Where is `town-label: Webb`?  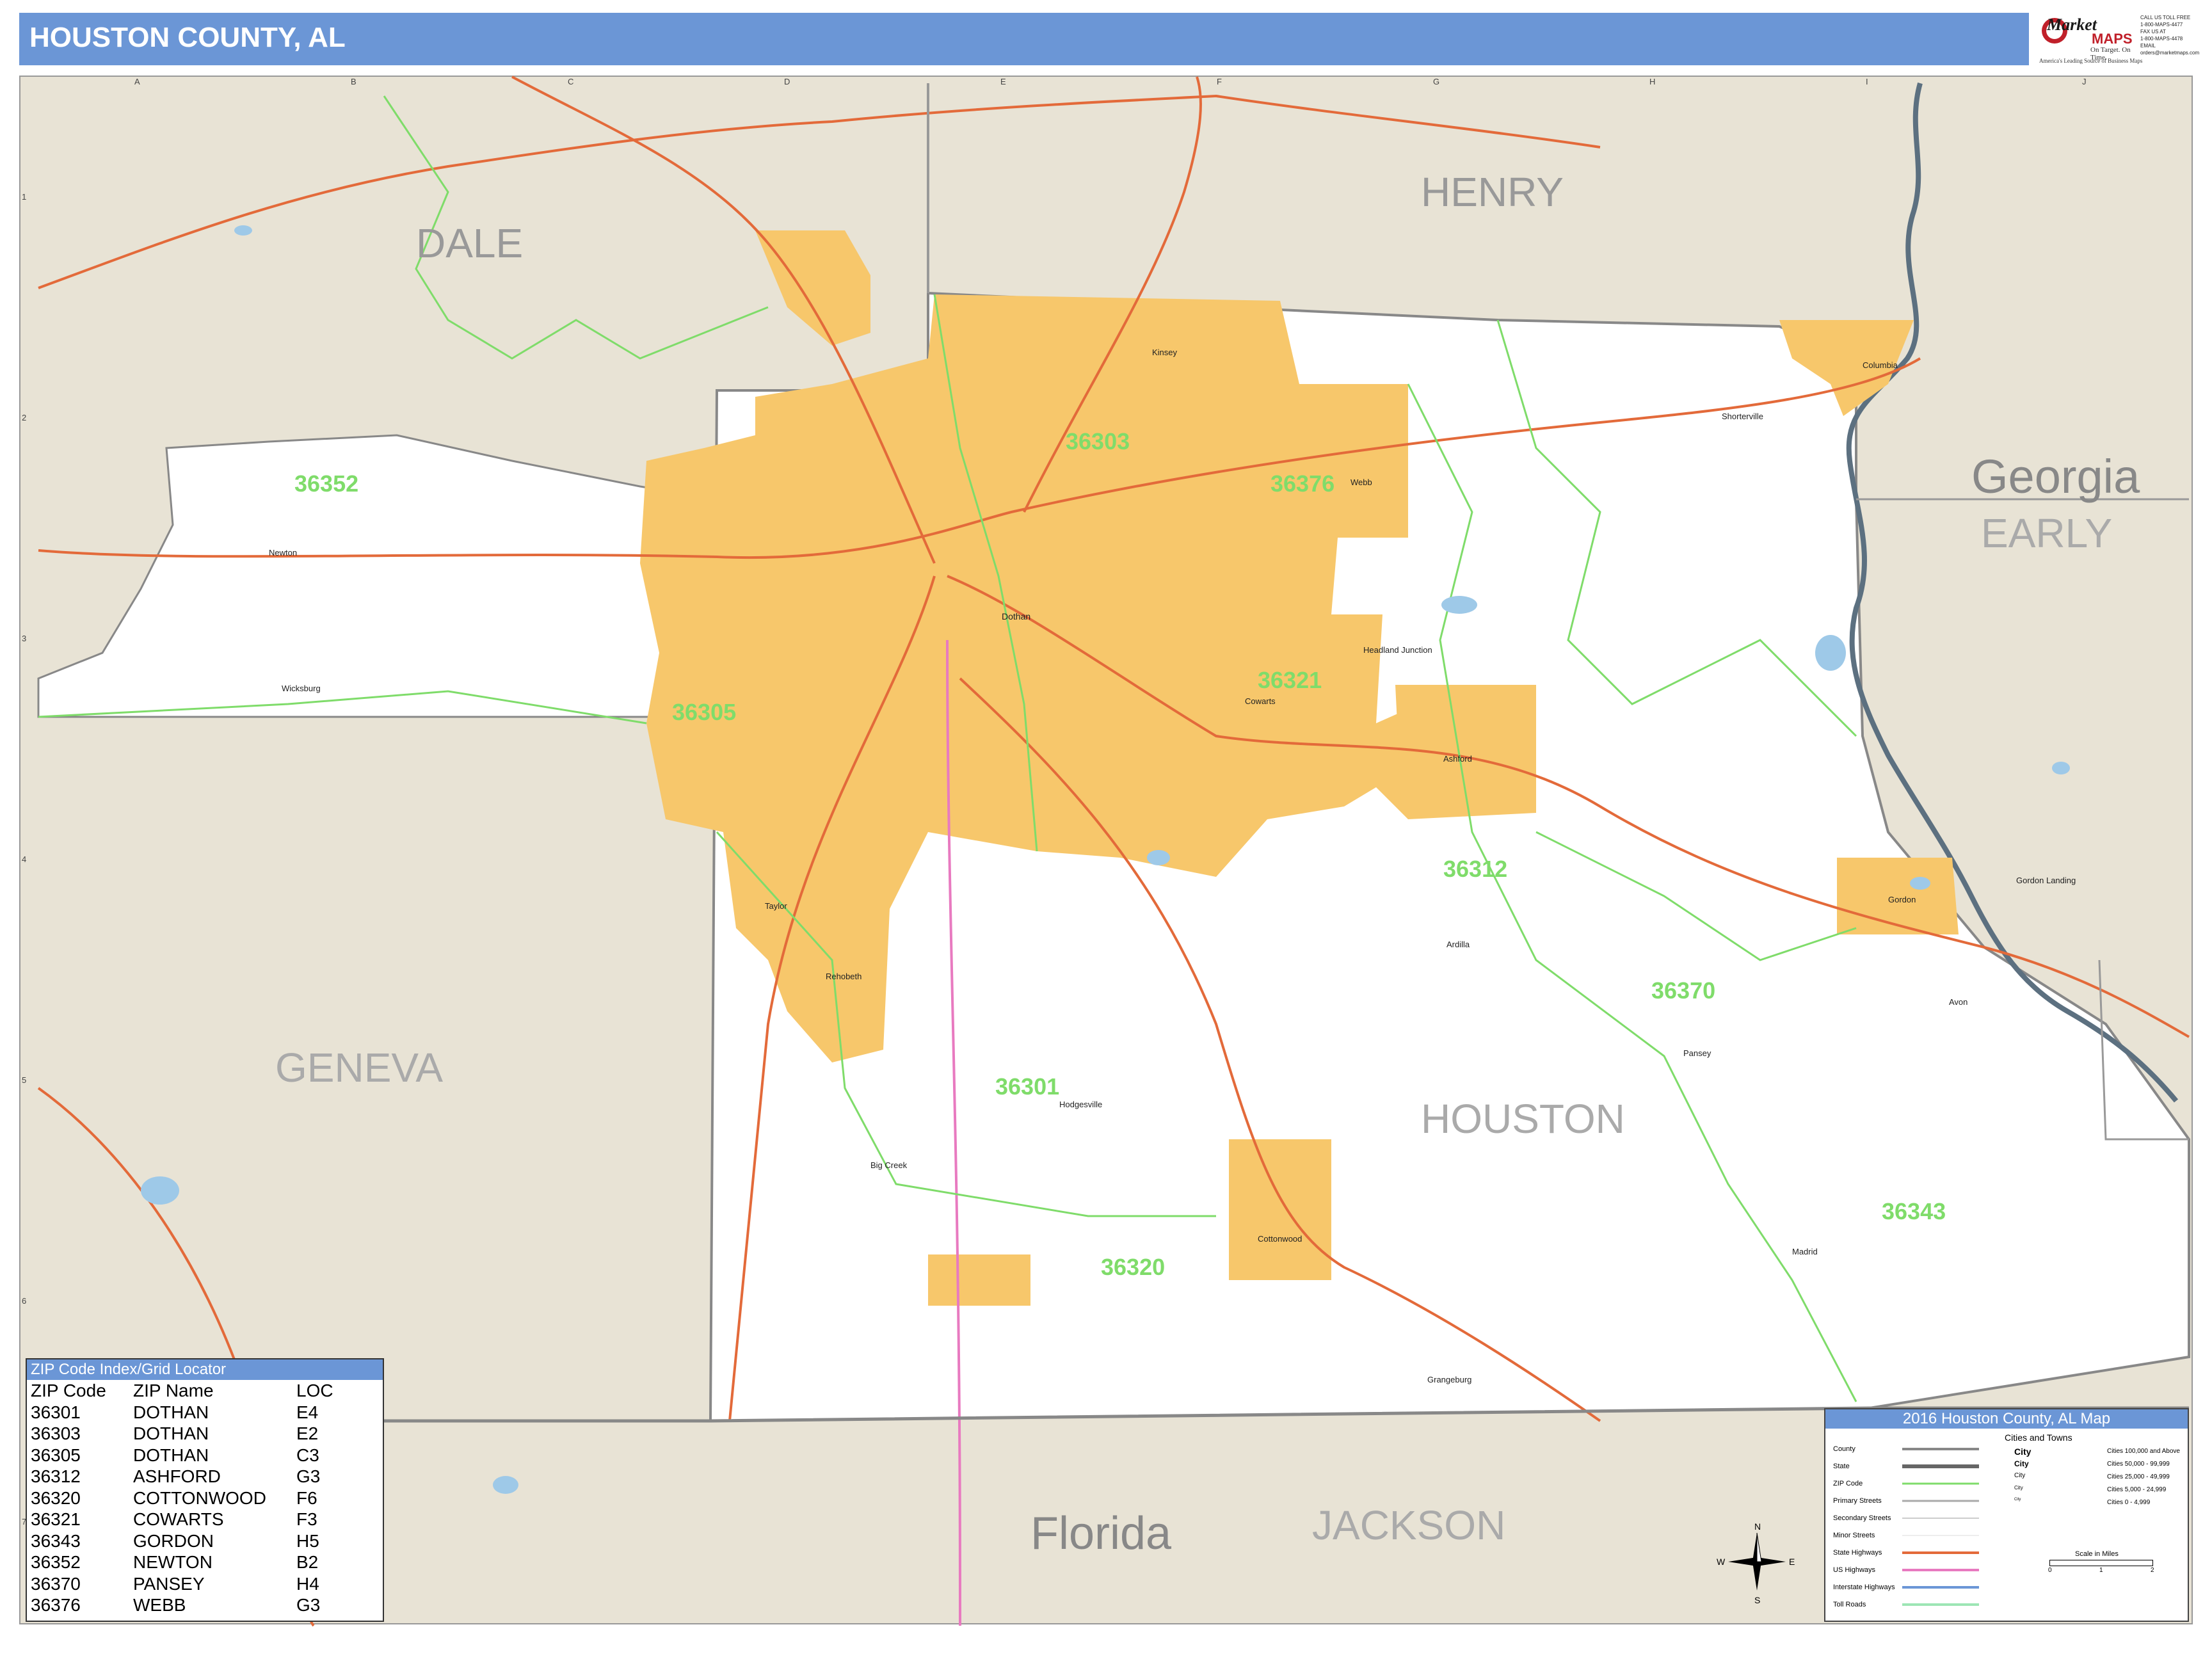 town-label: Webb is located at coordinates (1361, 482).